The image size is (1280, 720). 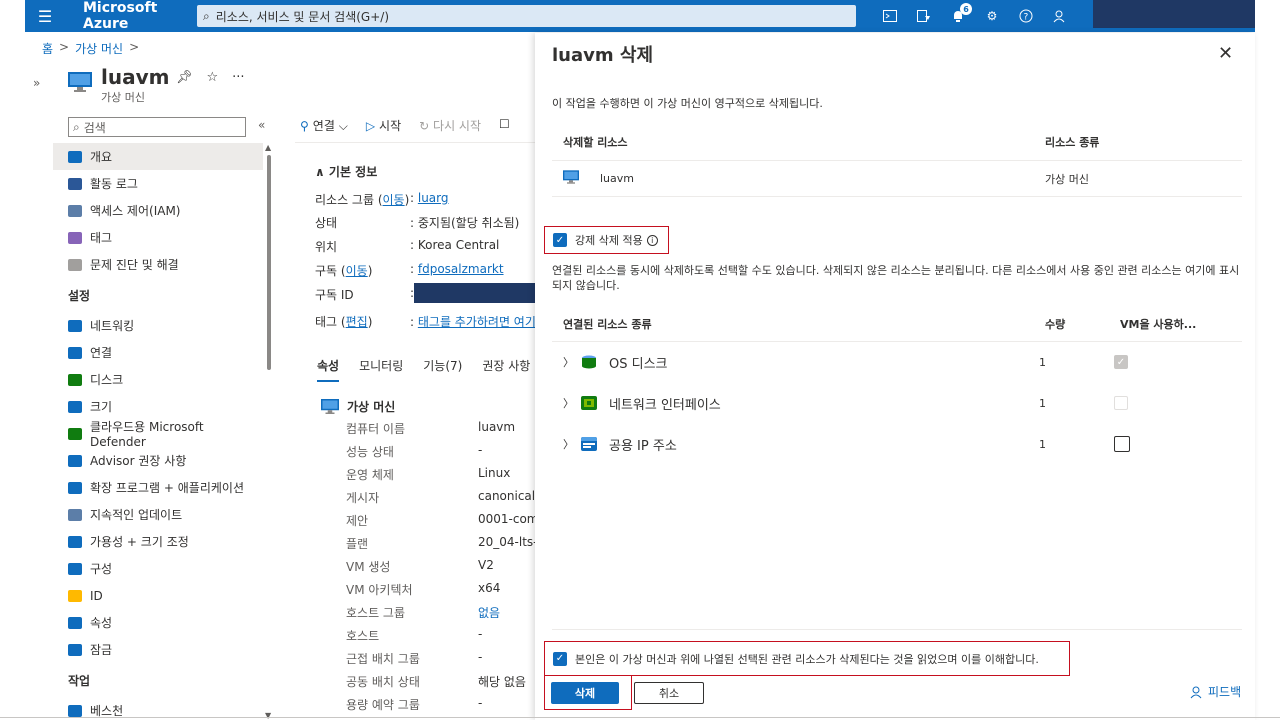 What do you see at coordinates (324, 125) in the screenshot?
I see `connect-button: ⚲ 연결 ⌵` at bounding box center [324, 125].